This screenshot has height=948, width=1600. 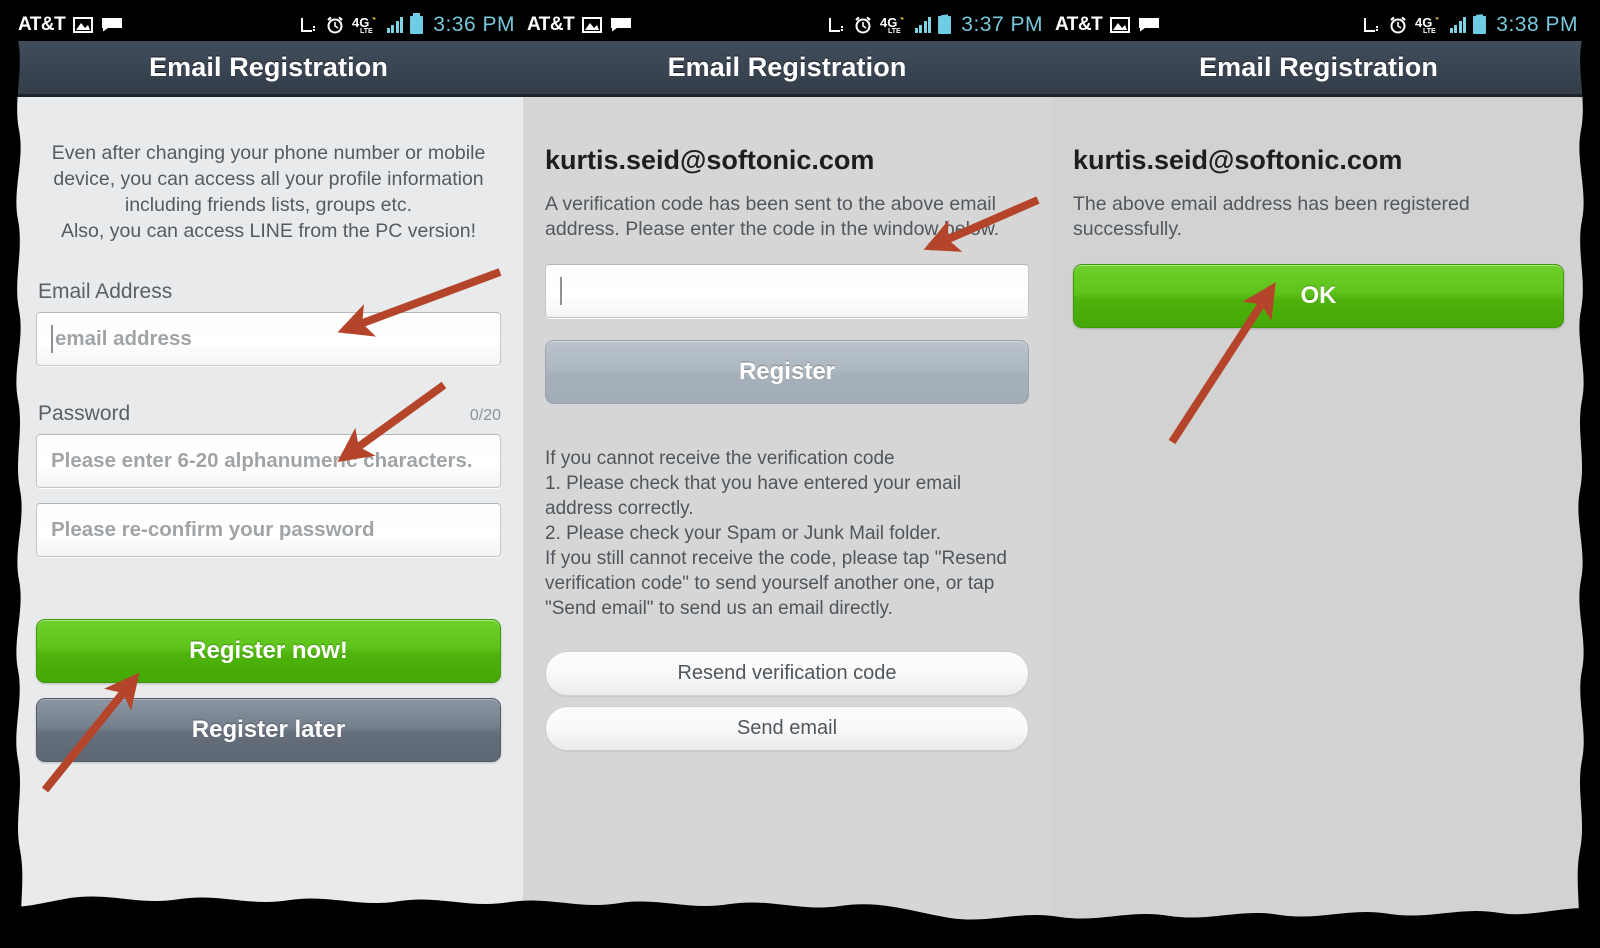 I want to click on carrier-label-1: AT&T, so click(x=42, y=24).